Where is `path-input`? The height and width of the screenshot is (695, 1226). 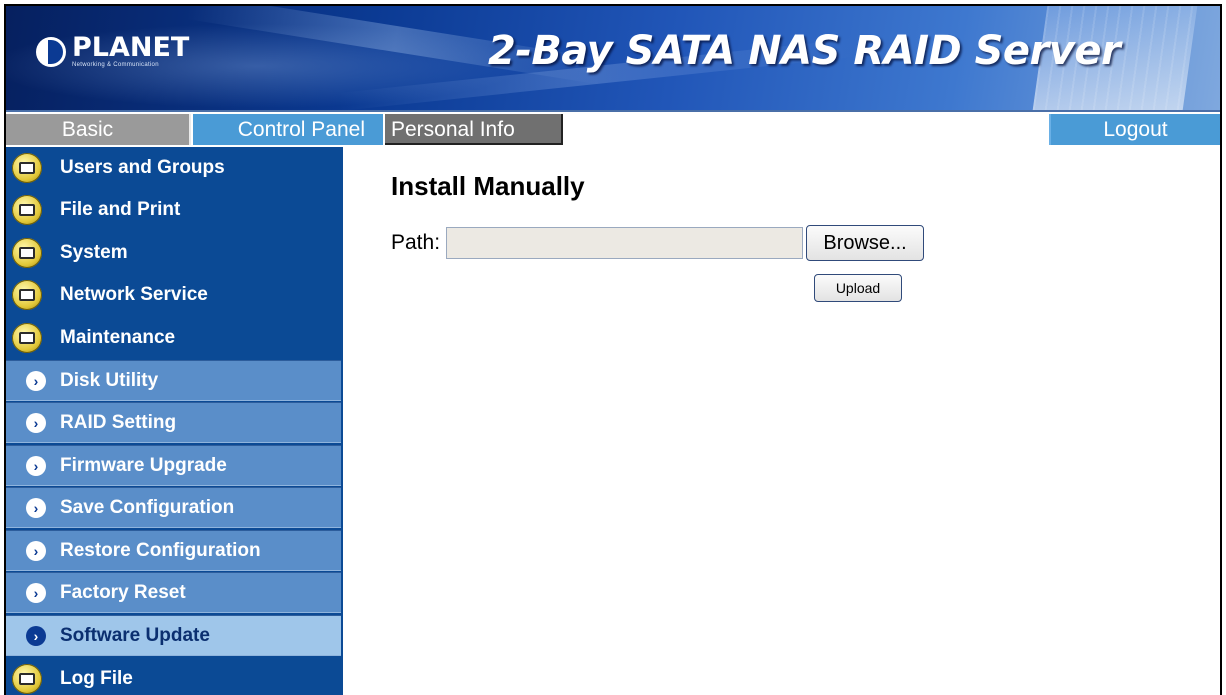
path-input is located at coordinates (625, 243).